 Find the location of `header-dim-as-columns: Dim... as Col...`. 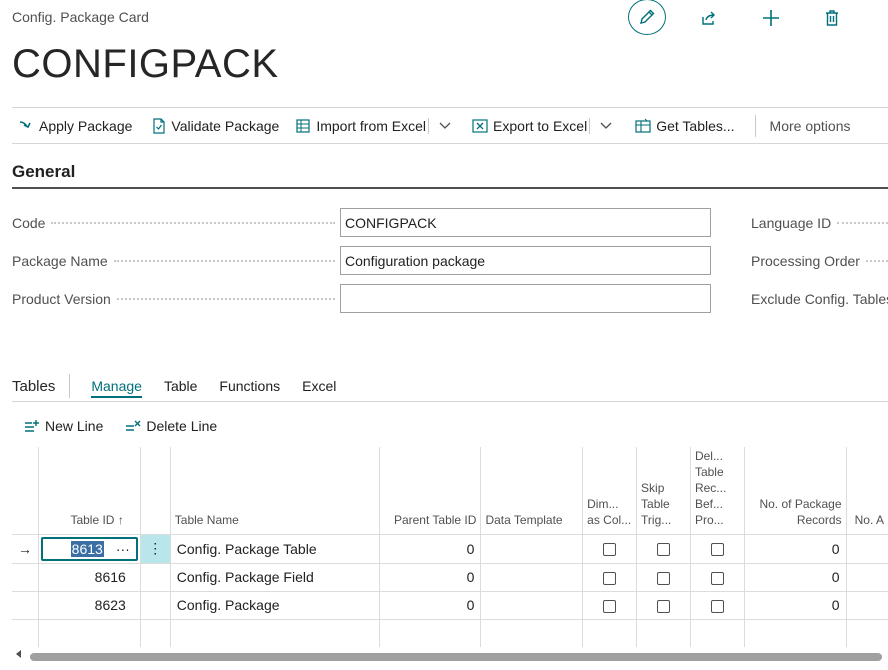

header-dim-as-columns: Dim... as Col... is located at coordinates (610, 491).